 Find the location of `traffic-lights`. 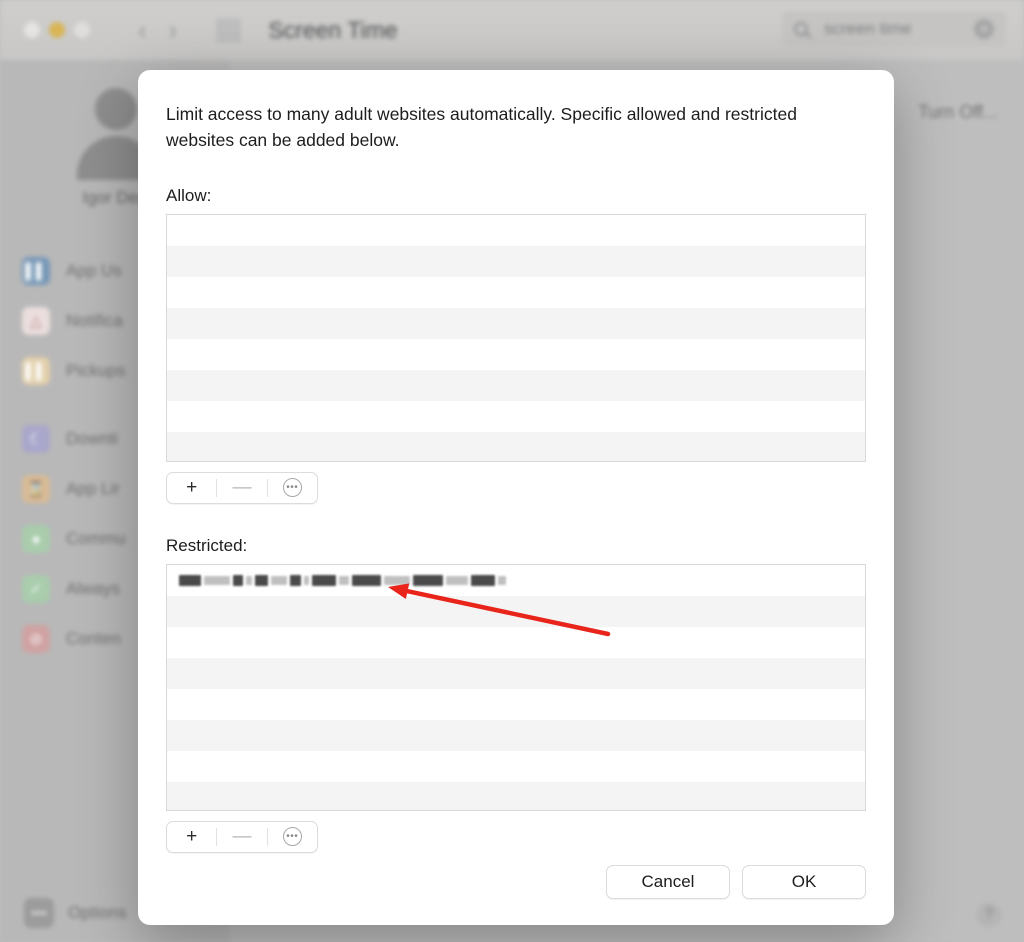

traffic-lights is located at coordinates (57, 30).